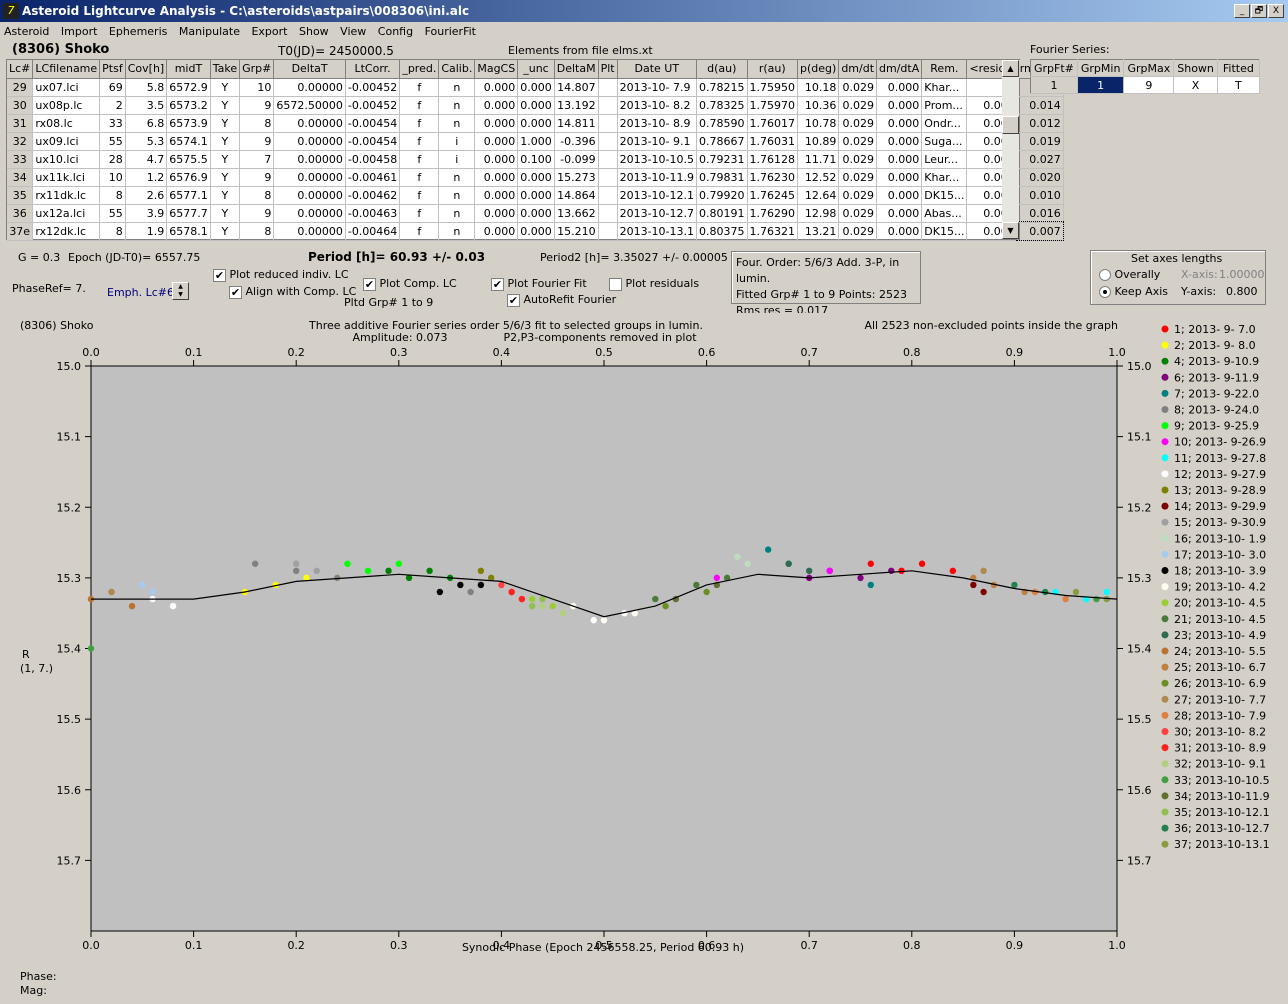 This screenshot has width=1288, height=1004. I want to click on table-cell: 10.36, so click(818, 105).